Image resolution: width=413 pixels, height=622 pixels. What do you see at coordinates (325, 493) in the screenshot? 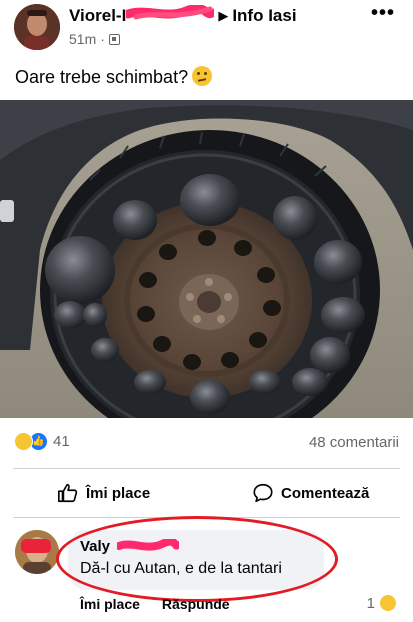
I see `comment-label: Comentează` at bounding box center [325, 493].